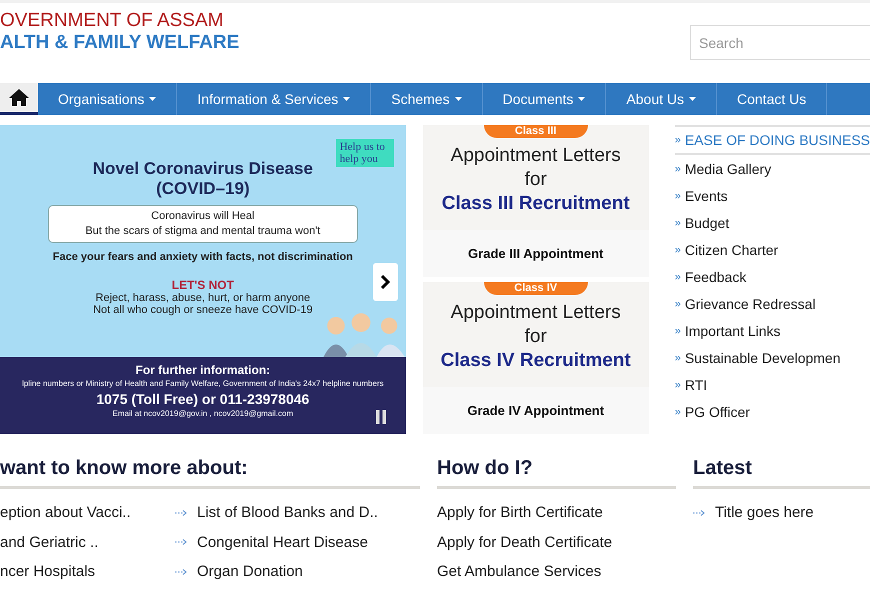  What do you see at coordinates (732, 330) in the screenshot?
I see `link-text: Important Links` at bounding box center [732, 330].